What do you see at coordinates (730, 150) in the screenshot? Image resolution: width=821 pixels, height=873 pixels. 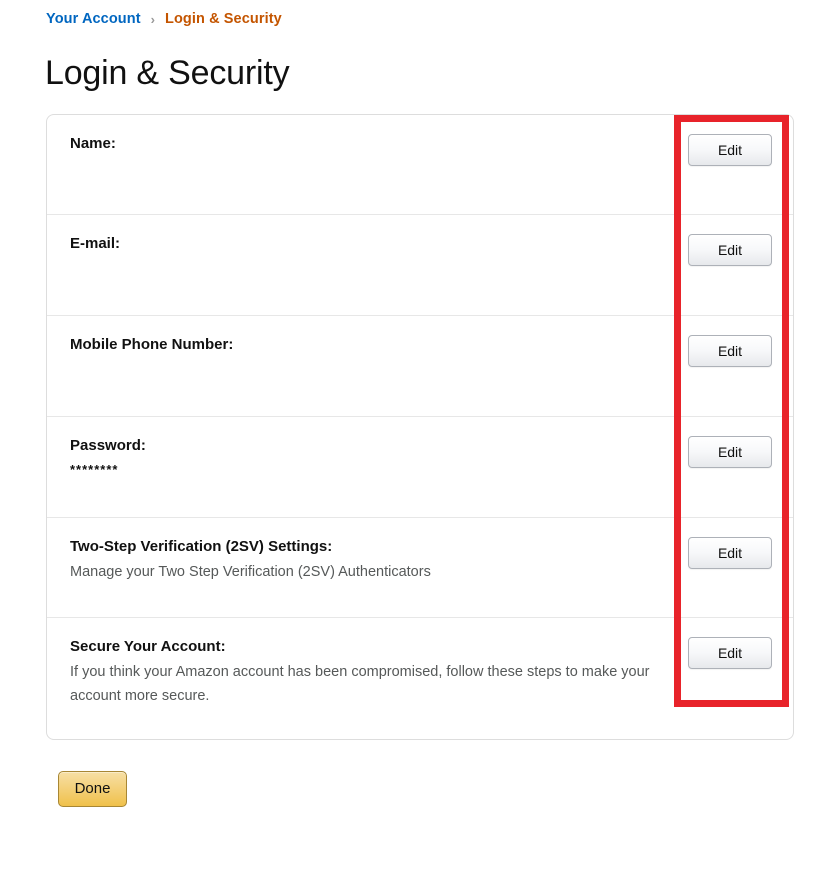 I see `edit-button-name: Edit` at bounding box center [730, 150].